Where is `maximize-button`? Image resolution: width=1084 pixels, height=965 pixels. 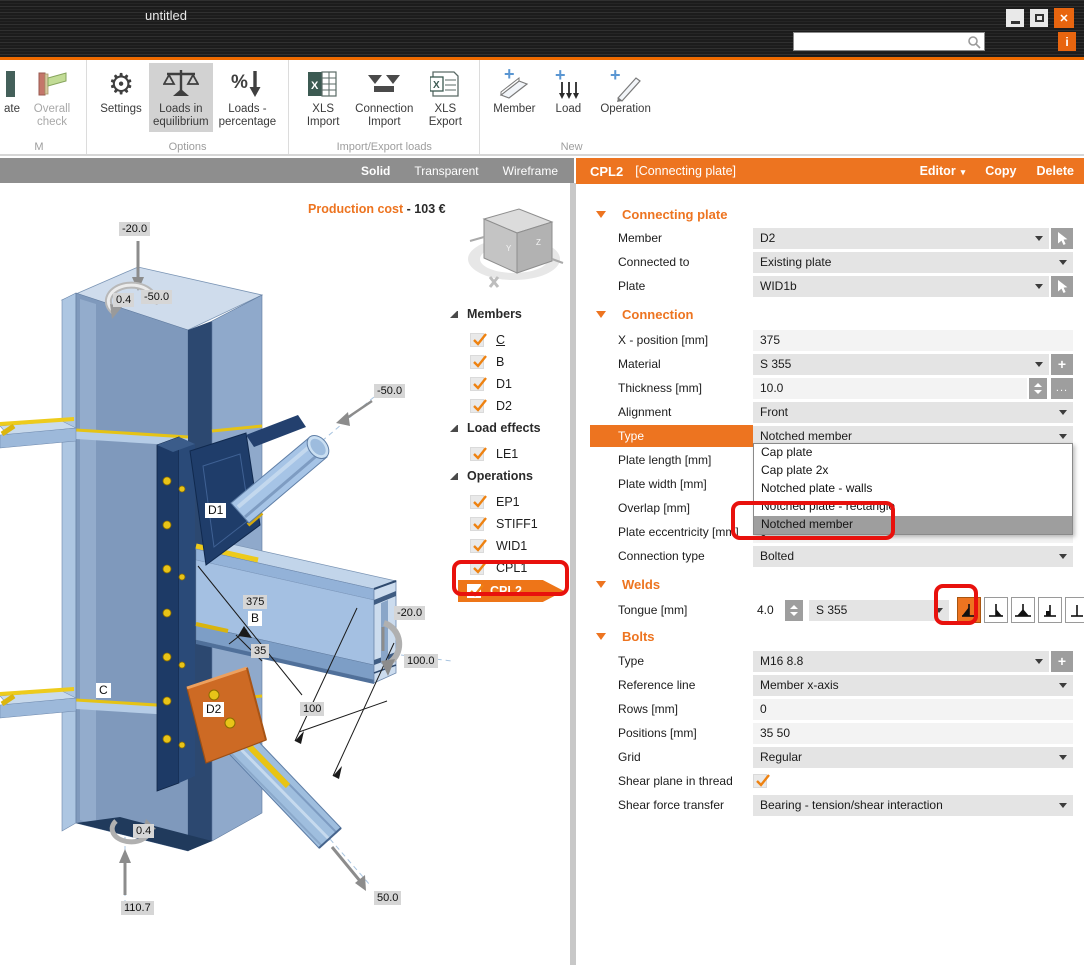
maximize-button is located at coordinates (1039, 18).